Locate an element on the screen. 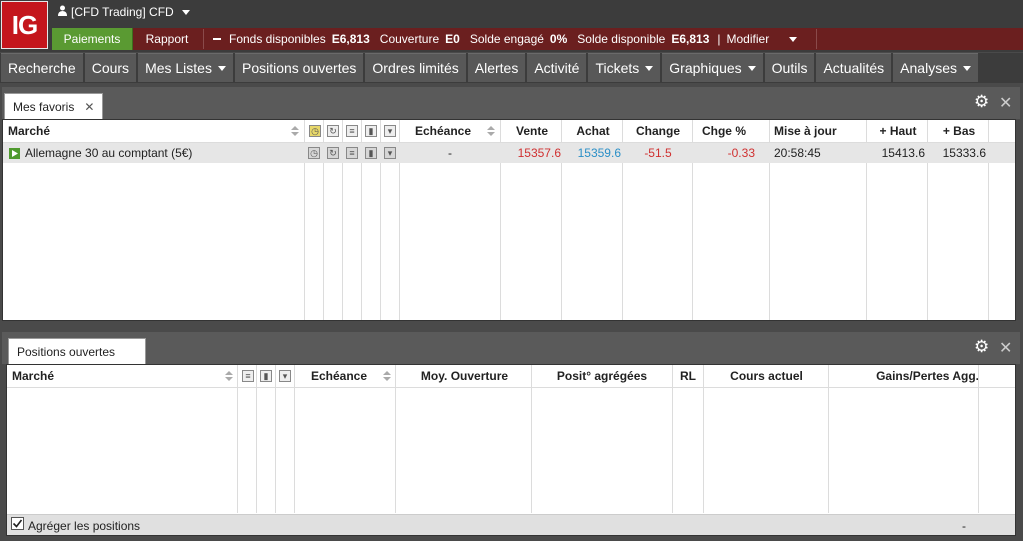 The height and width of the screenshot is (541, 1023). aggregate-checkbox is located at coordinates (17, 523).